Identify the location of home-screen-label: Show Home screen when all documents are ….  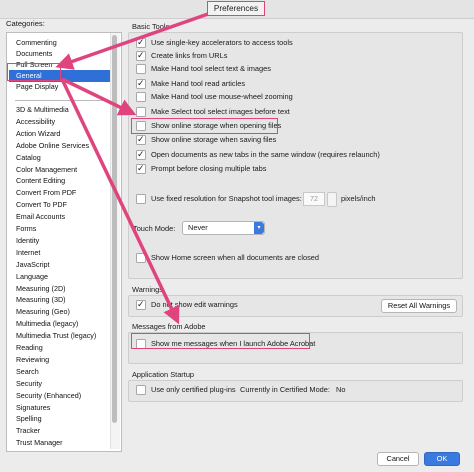
(235, 257).